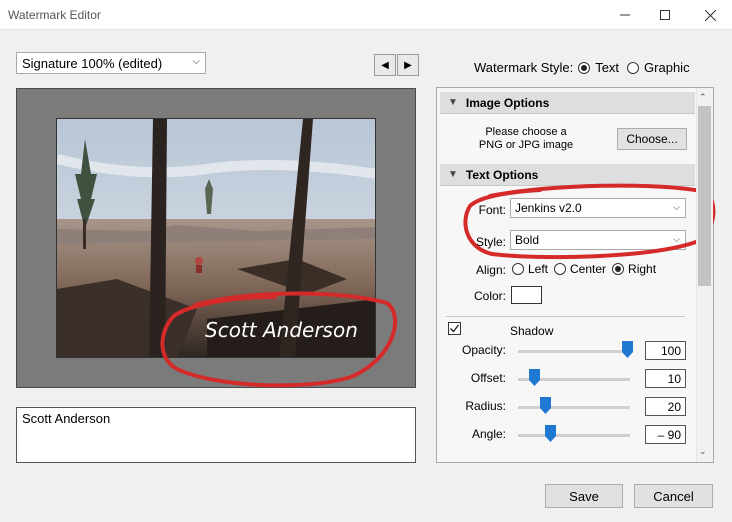  I want to click on previous-preset-button: ◀, so click(385, 65).